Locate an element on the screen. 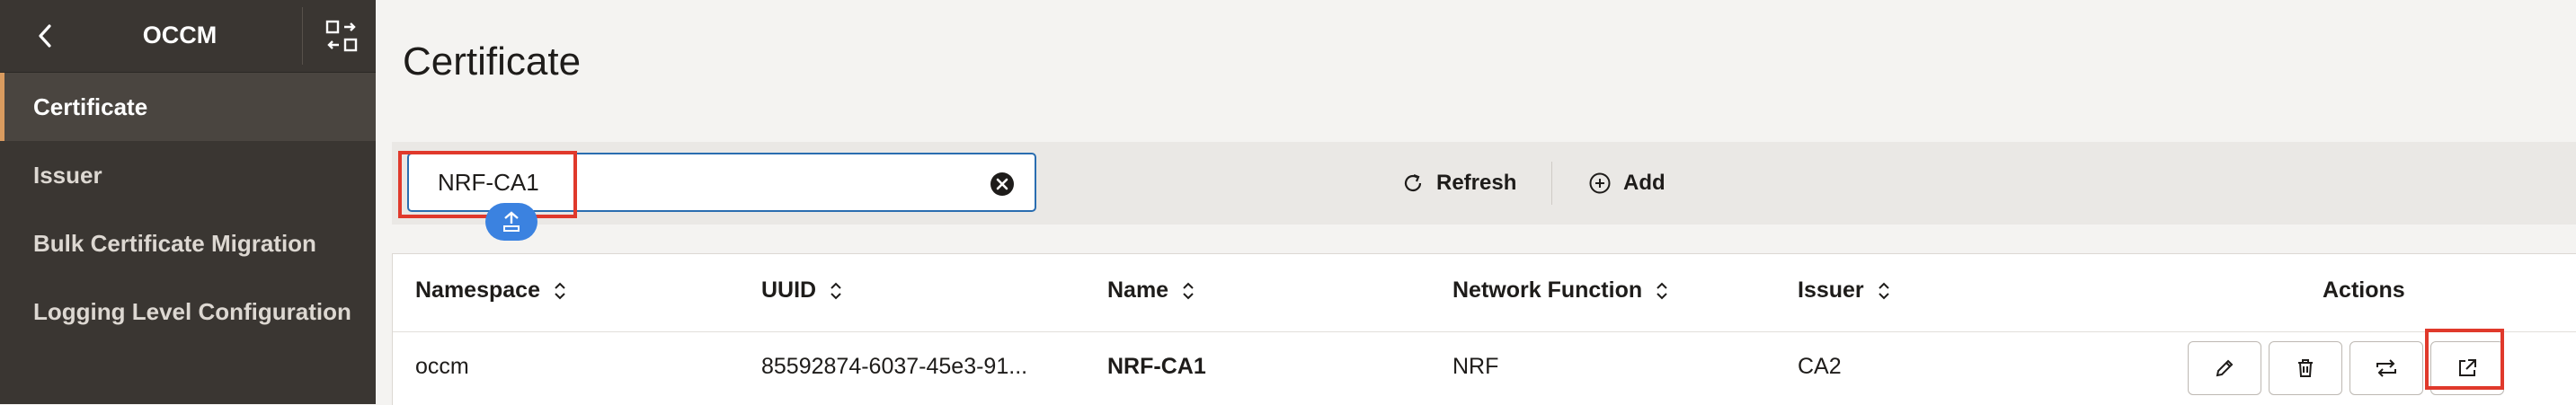  column-header-name: Name is located at coordinates (1151, 290).